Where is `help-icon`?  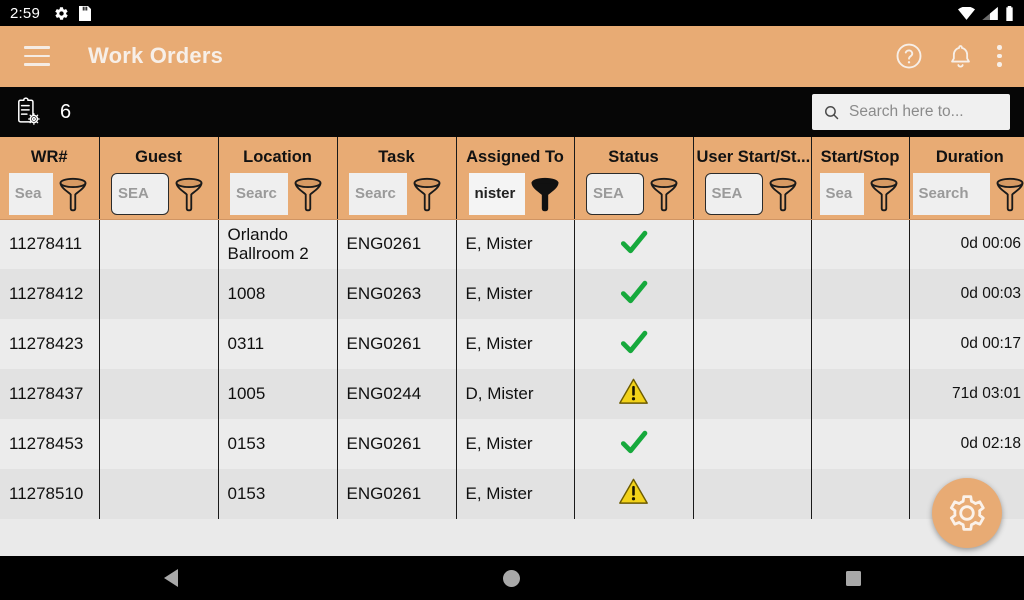 help-icon is located at coordinates (909, 56).